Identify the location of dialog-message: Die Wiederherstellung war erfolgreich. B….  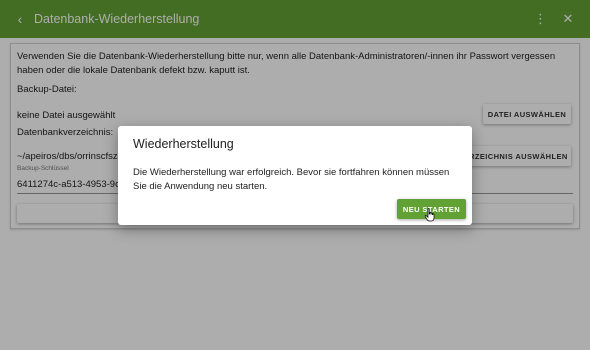
(291, 179).